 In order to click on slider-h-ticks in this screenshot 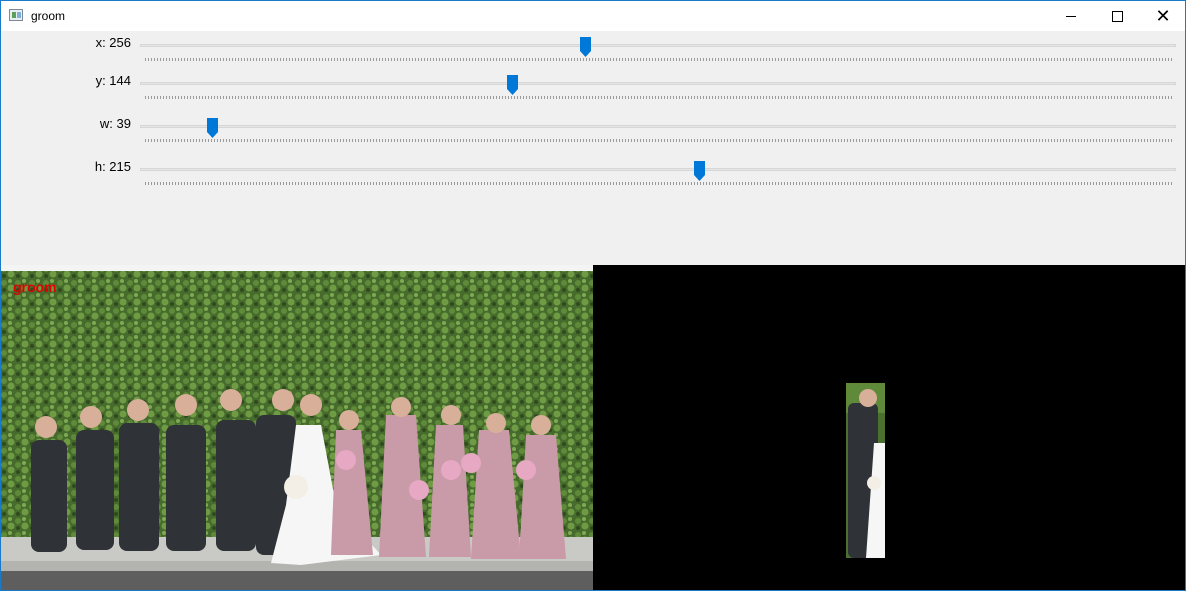, I will do `click(658, 183)`.